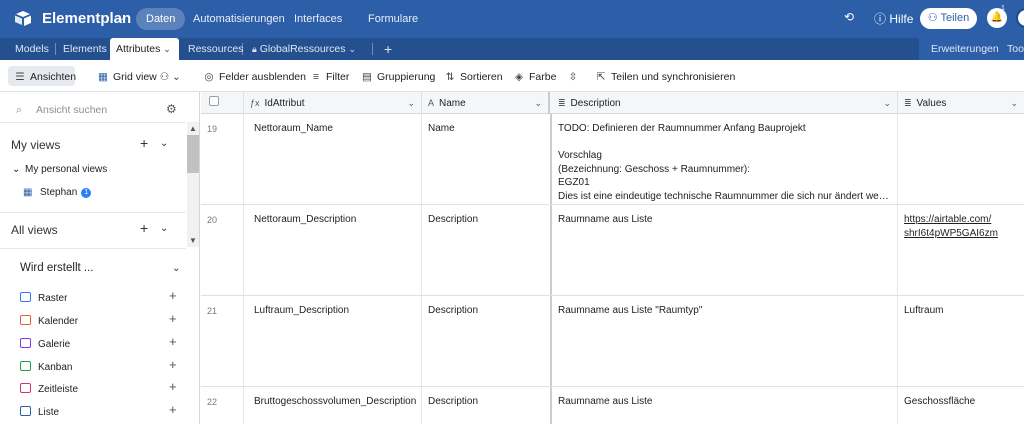 This screenshot has width=1024, height=424. Describe the element at coordinates (1020, 18) in the screenshot. I see `avatar` at that location.